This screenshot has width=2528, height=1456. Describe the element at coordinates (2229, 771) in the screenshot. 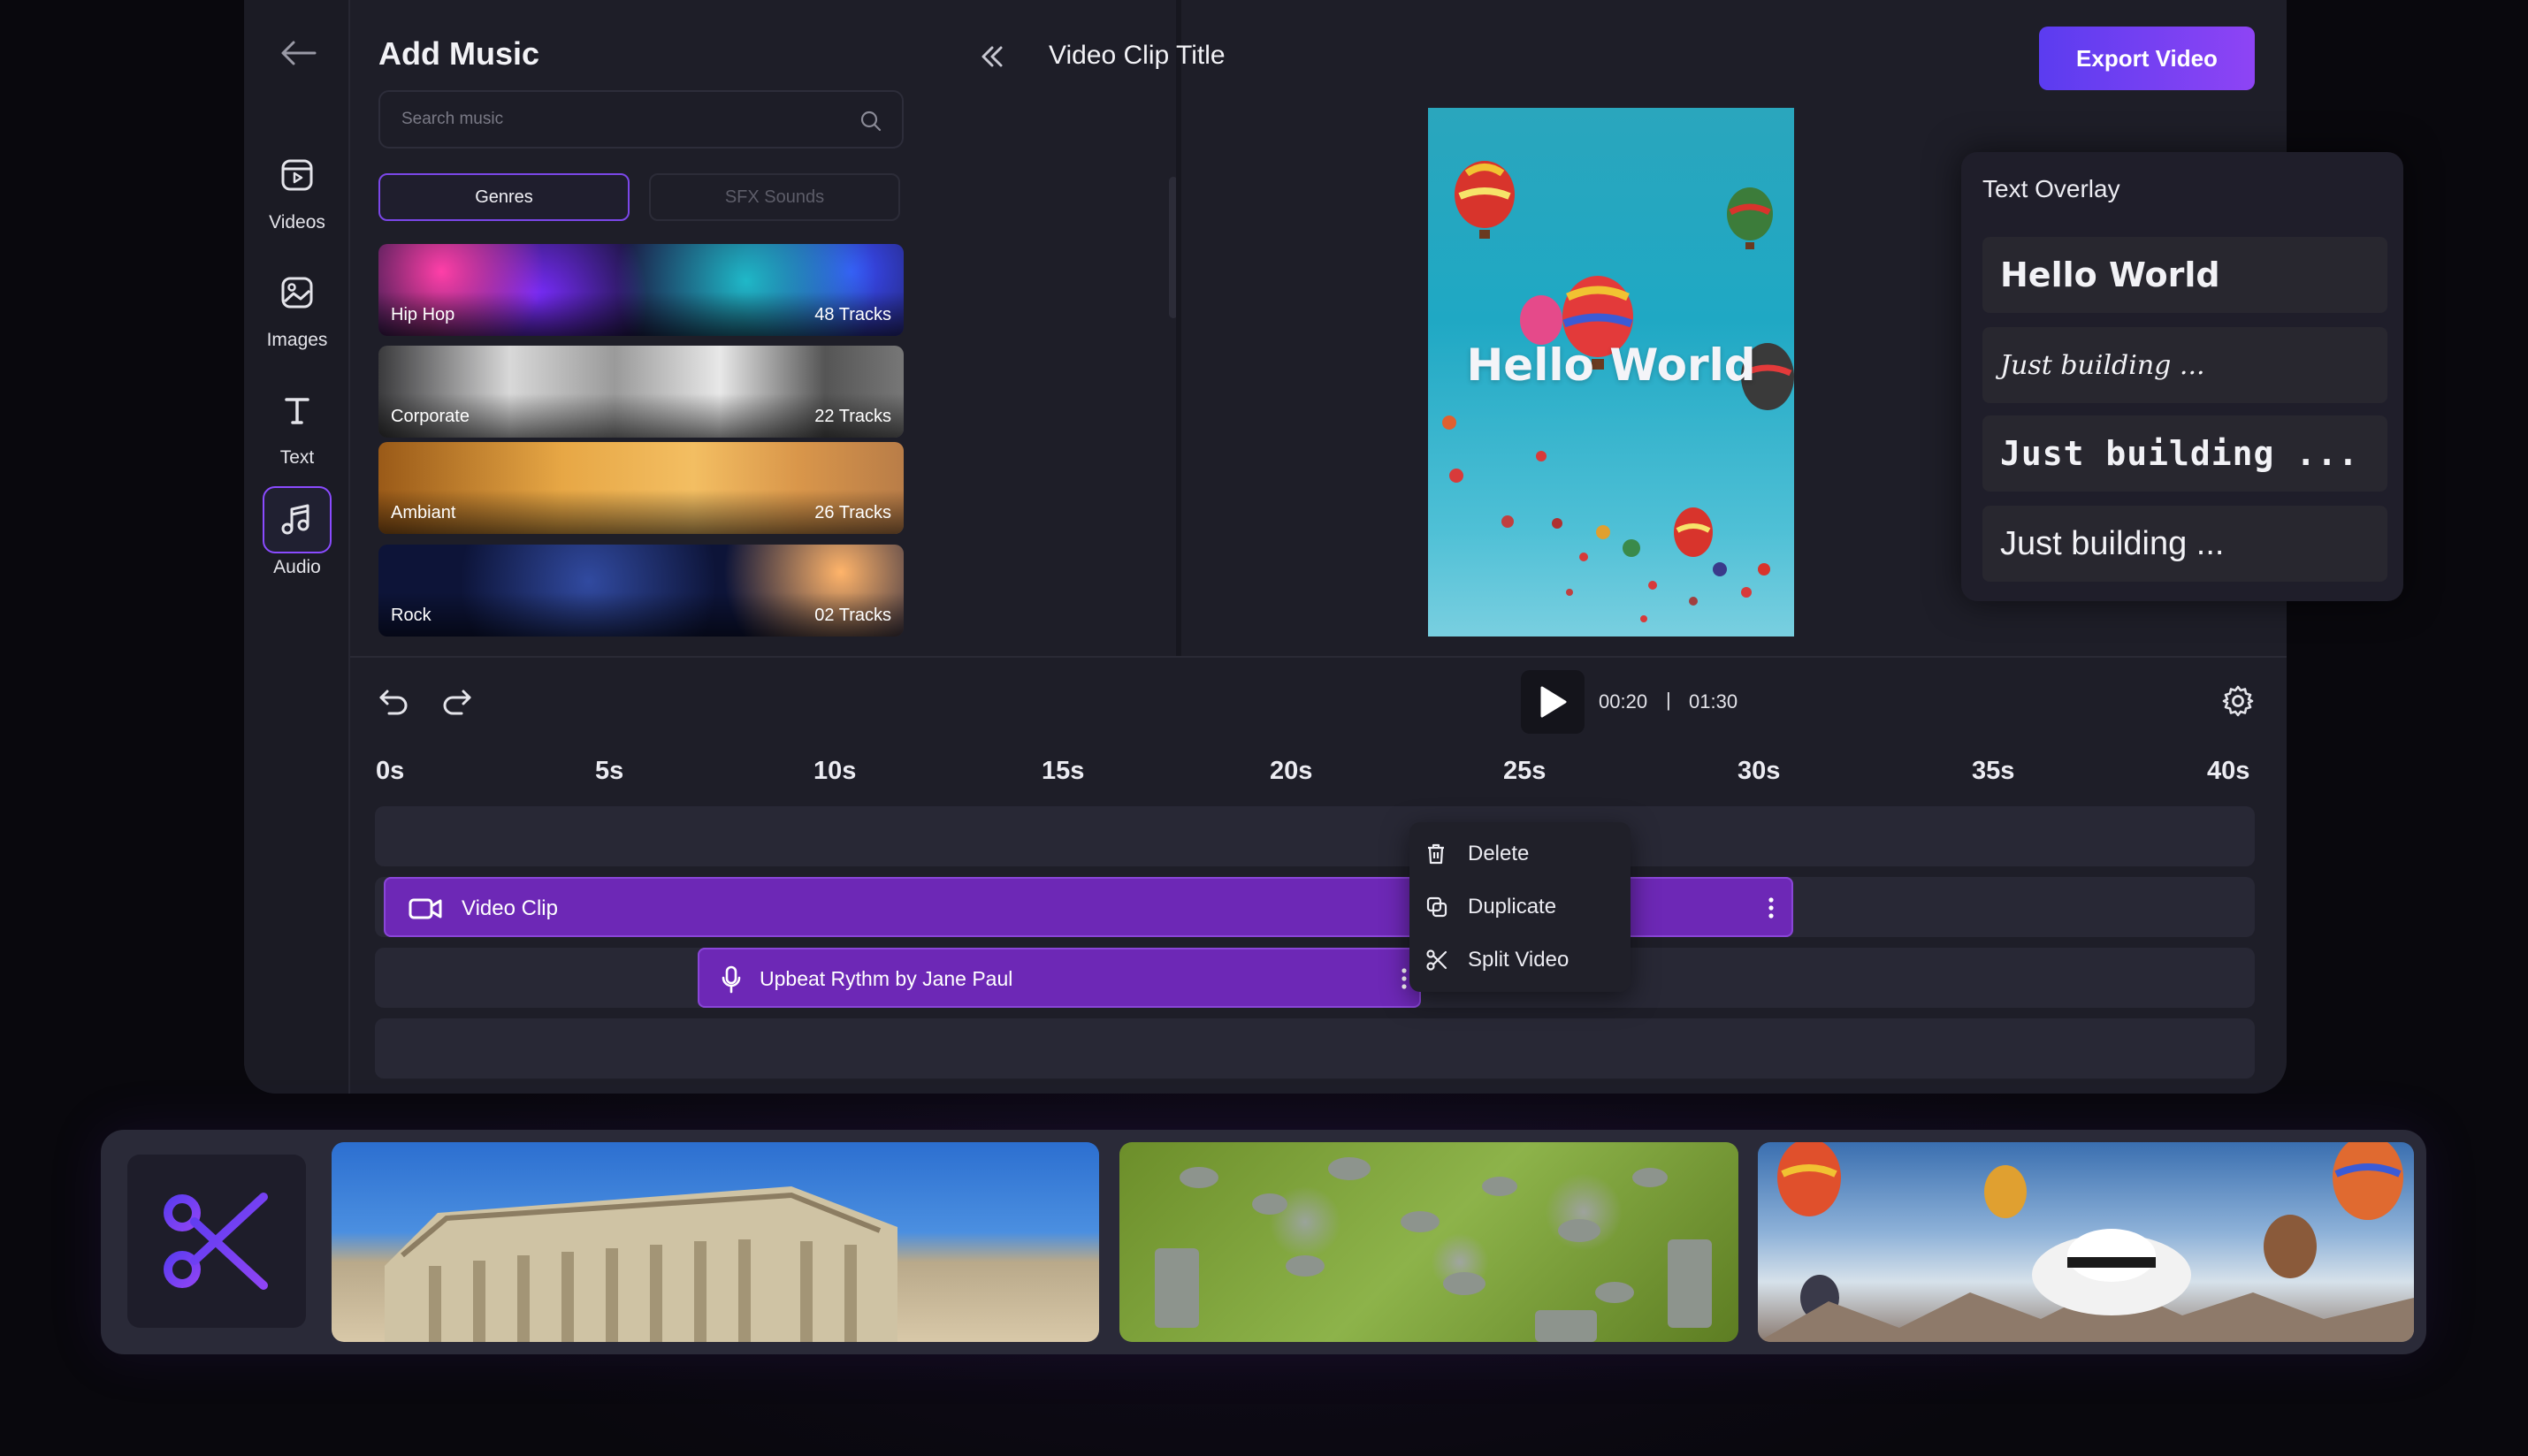

I see `ruler-tick-label: 40s` at that location.